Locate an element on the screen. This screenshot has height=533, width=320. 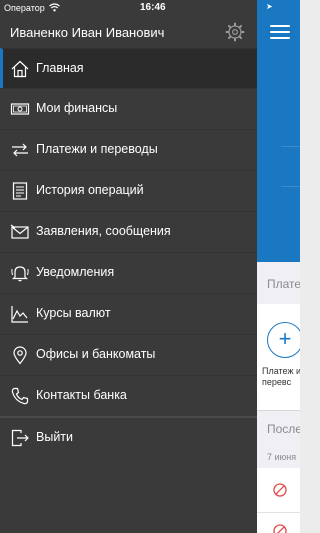
phone-icon is located at coordinates (20, 396).